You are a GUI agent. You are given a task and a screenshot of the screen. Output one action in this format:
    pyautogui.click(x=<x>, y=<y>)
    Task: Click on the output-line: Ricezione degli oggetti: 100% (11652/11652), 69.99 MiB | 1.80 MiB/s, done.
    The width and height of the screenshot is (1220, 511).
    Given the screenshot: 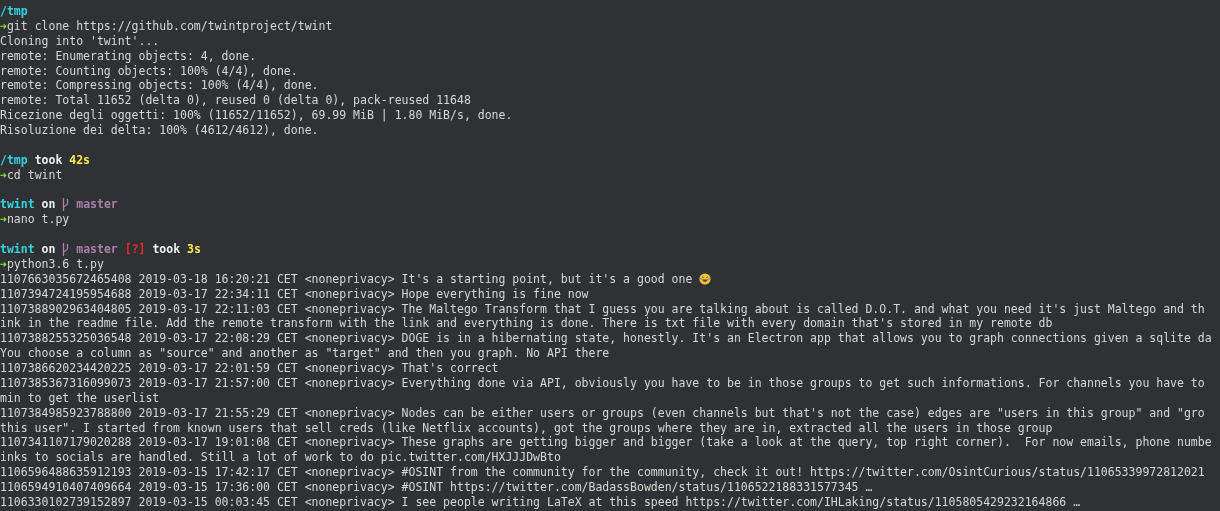 What is the action you would take?
    pyautogui.click(x=256, y=115)
    